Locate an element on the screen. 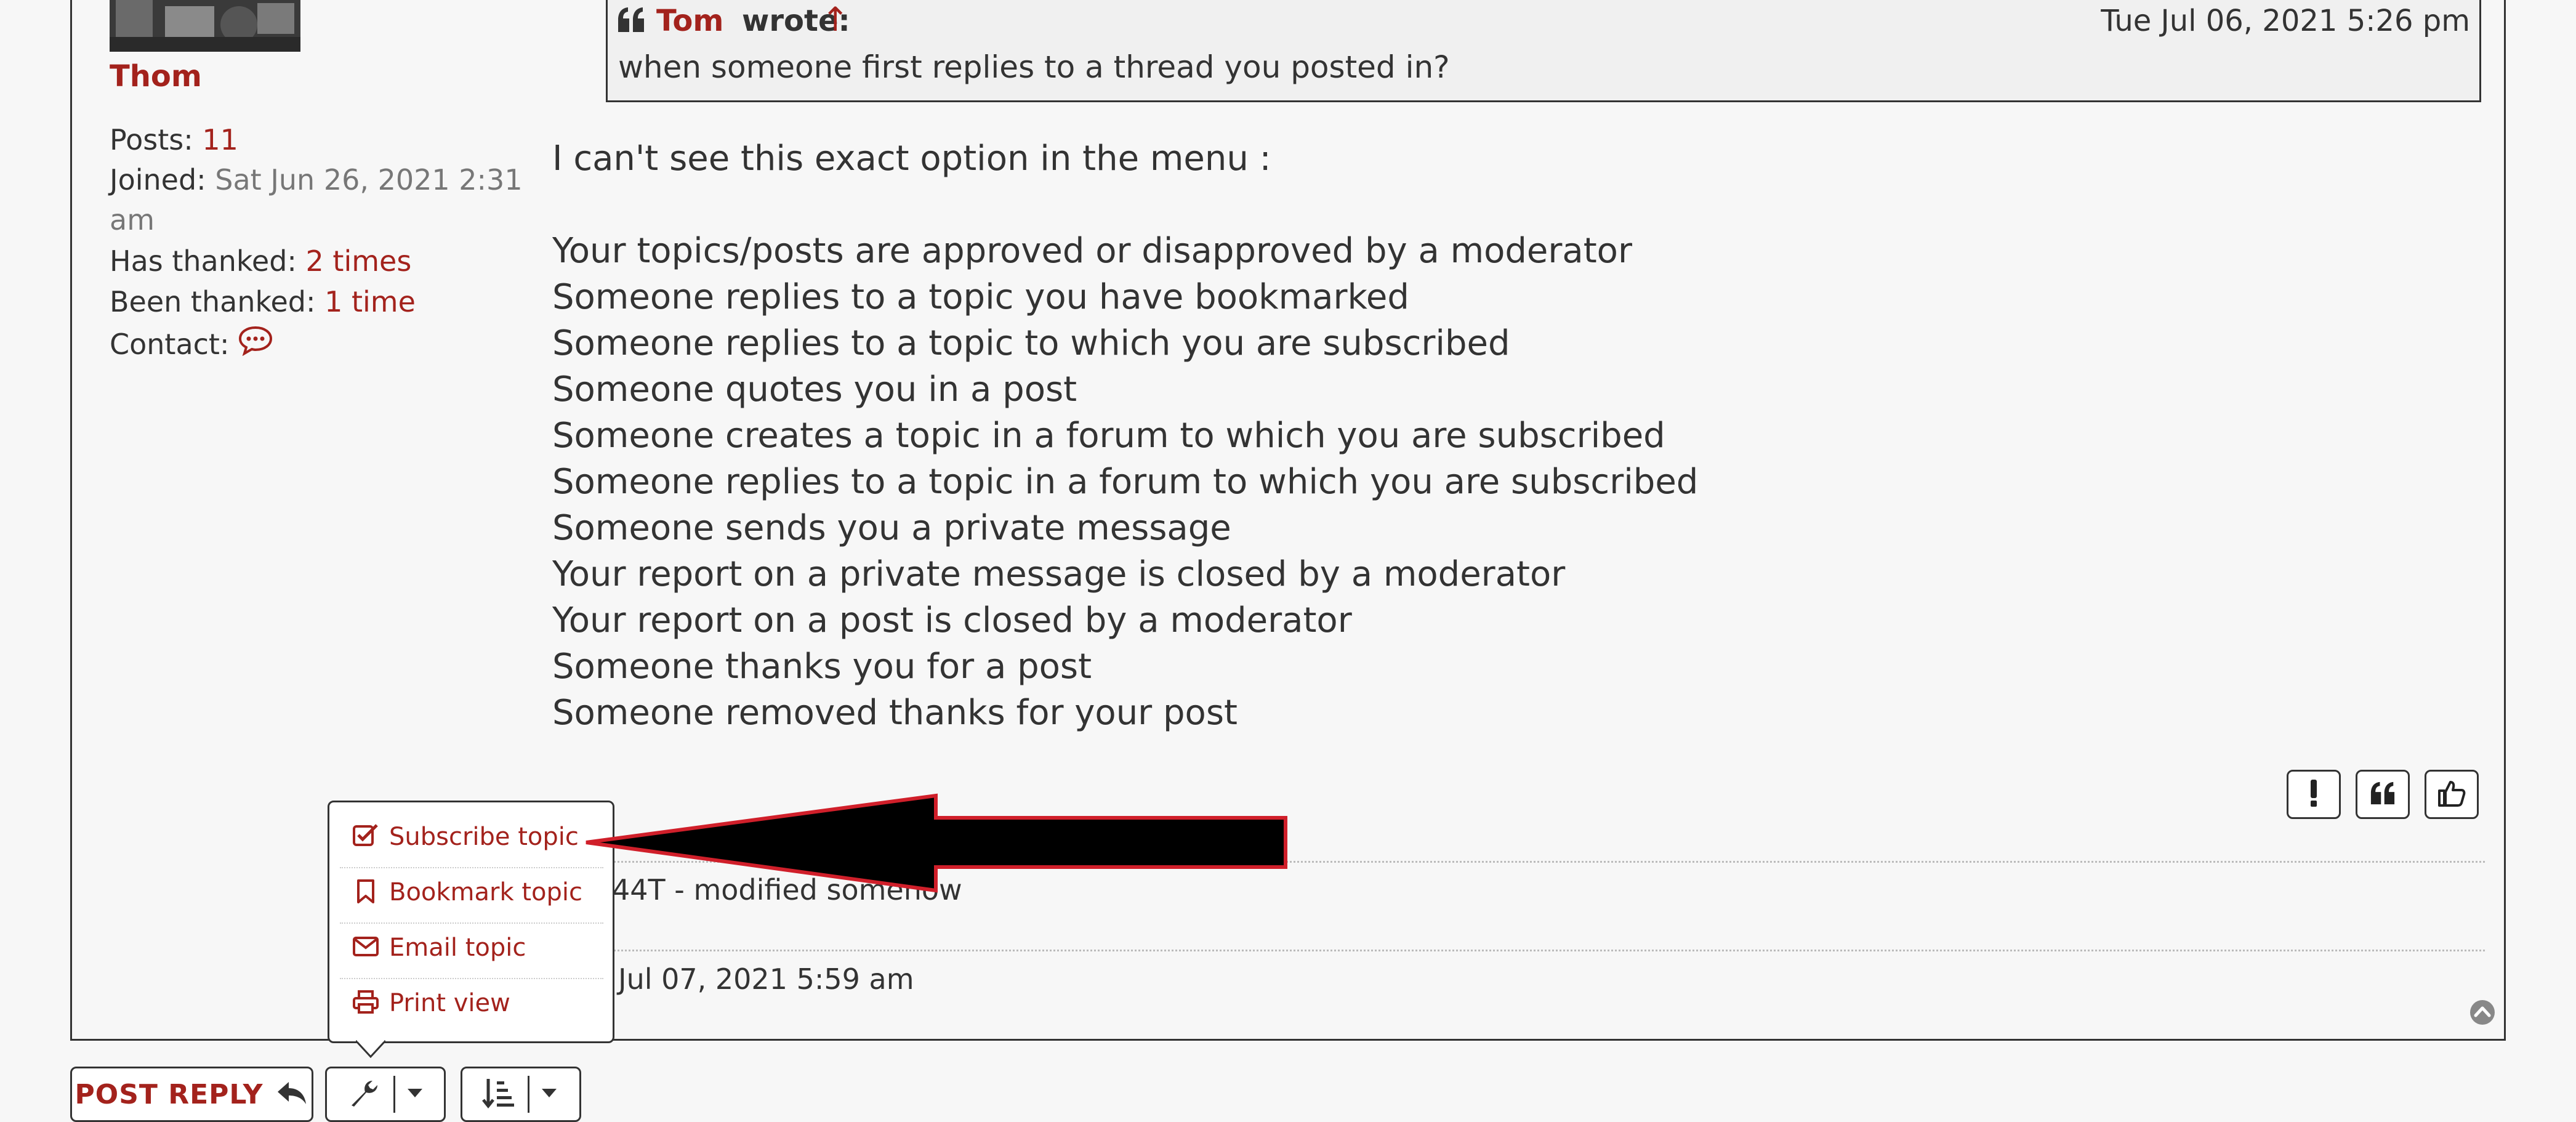 This screenshot has height=1122, width=2576. annotation-arrow-icon is located at coordinates (939, 845).